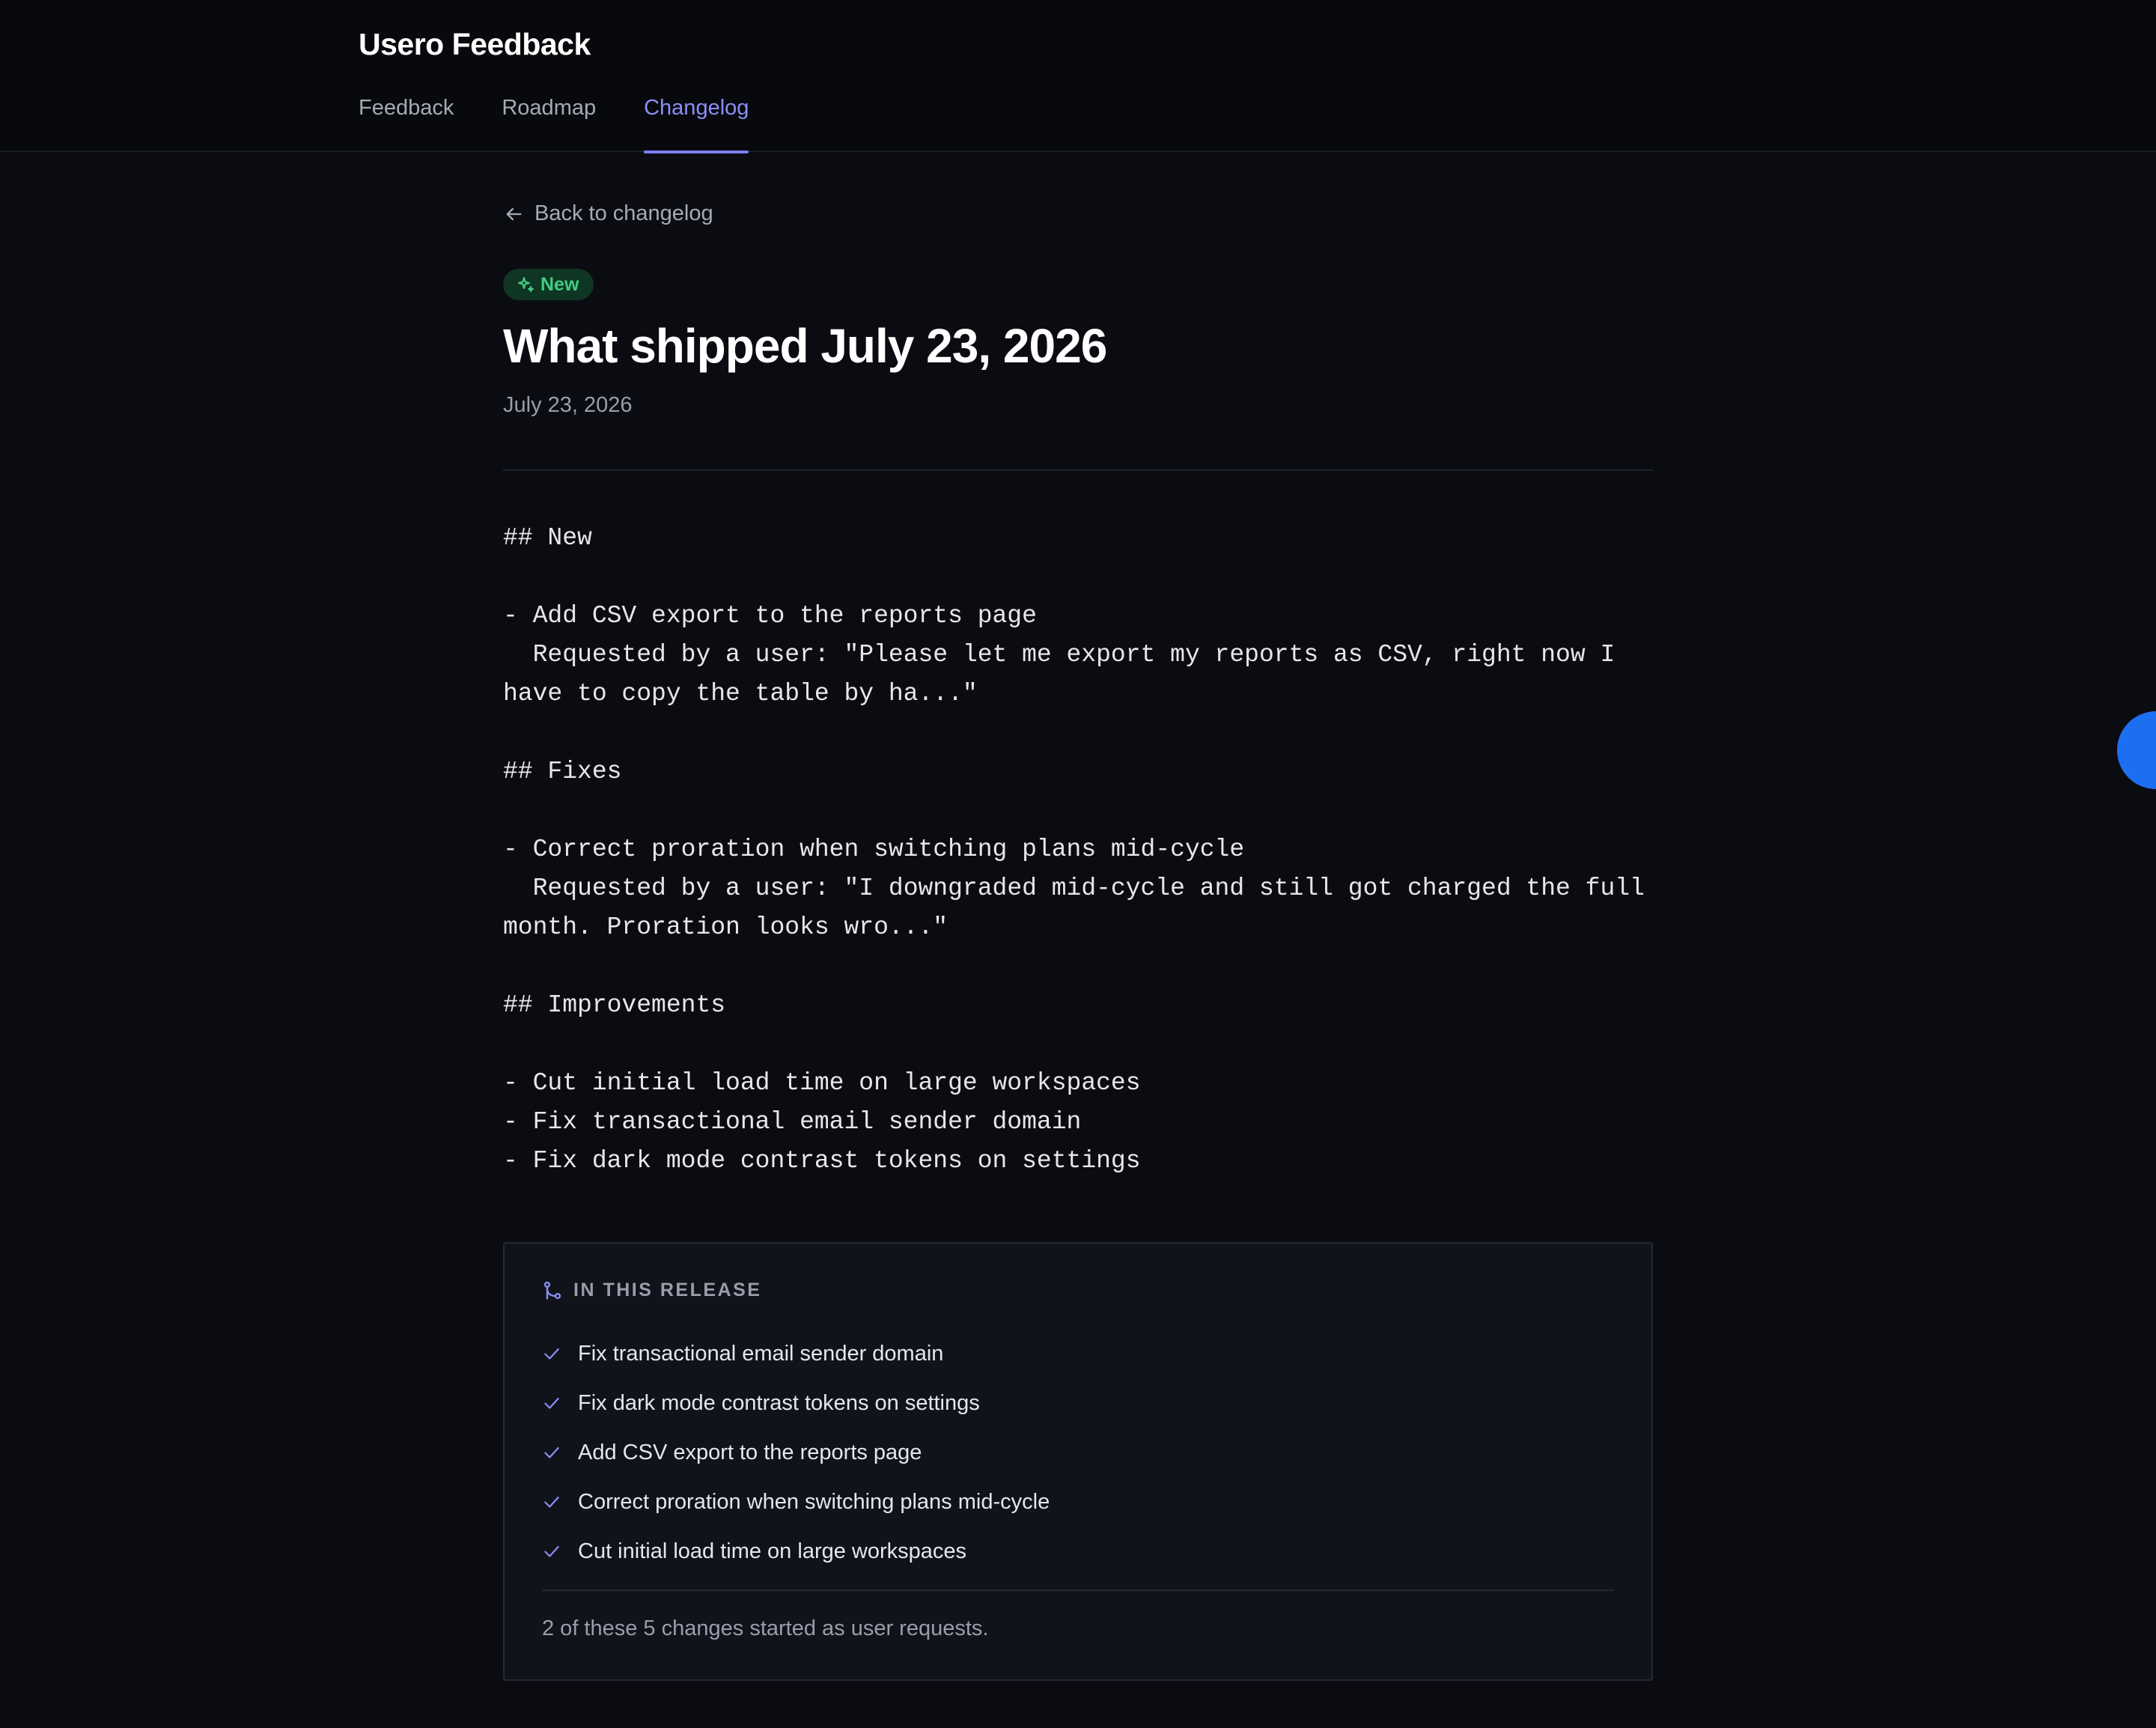  What do you see at coordinates (568, 405) in the screenshot?
I see `entry-date: July 23, 2026` at bounding box center [568, 405].